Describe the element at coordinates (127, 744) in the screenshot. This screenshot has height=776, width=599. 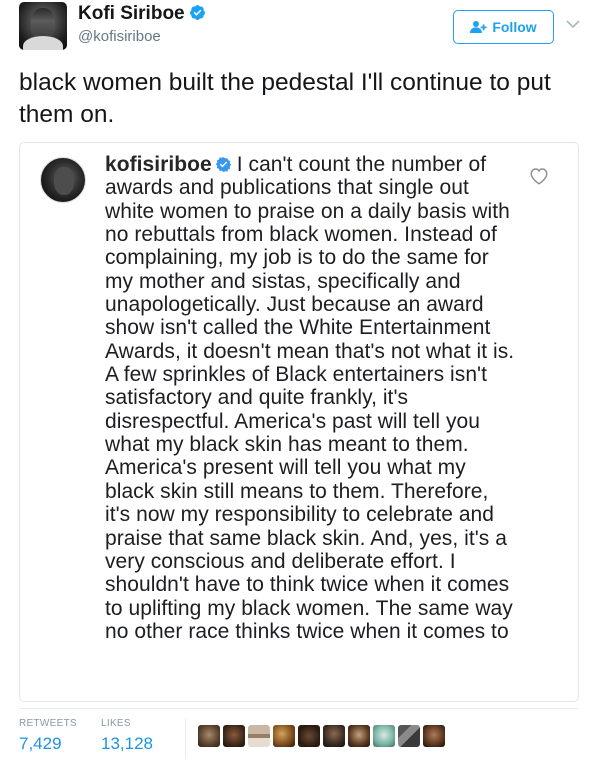
I see `likes-count: 13,128` at that location.